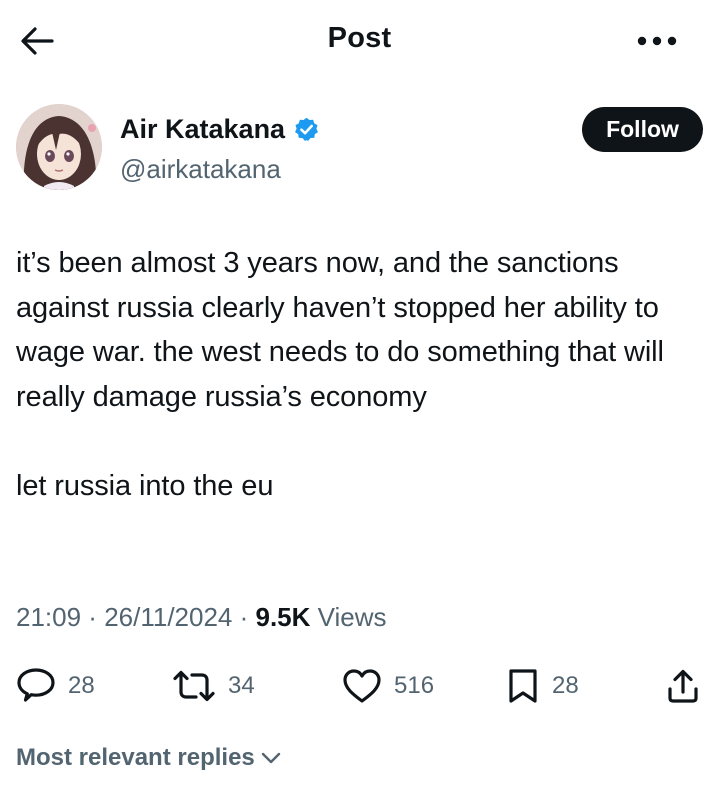  I want to click on action-bar: 28 34 516 28, so click(359, 686).